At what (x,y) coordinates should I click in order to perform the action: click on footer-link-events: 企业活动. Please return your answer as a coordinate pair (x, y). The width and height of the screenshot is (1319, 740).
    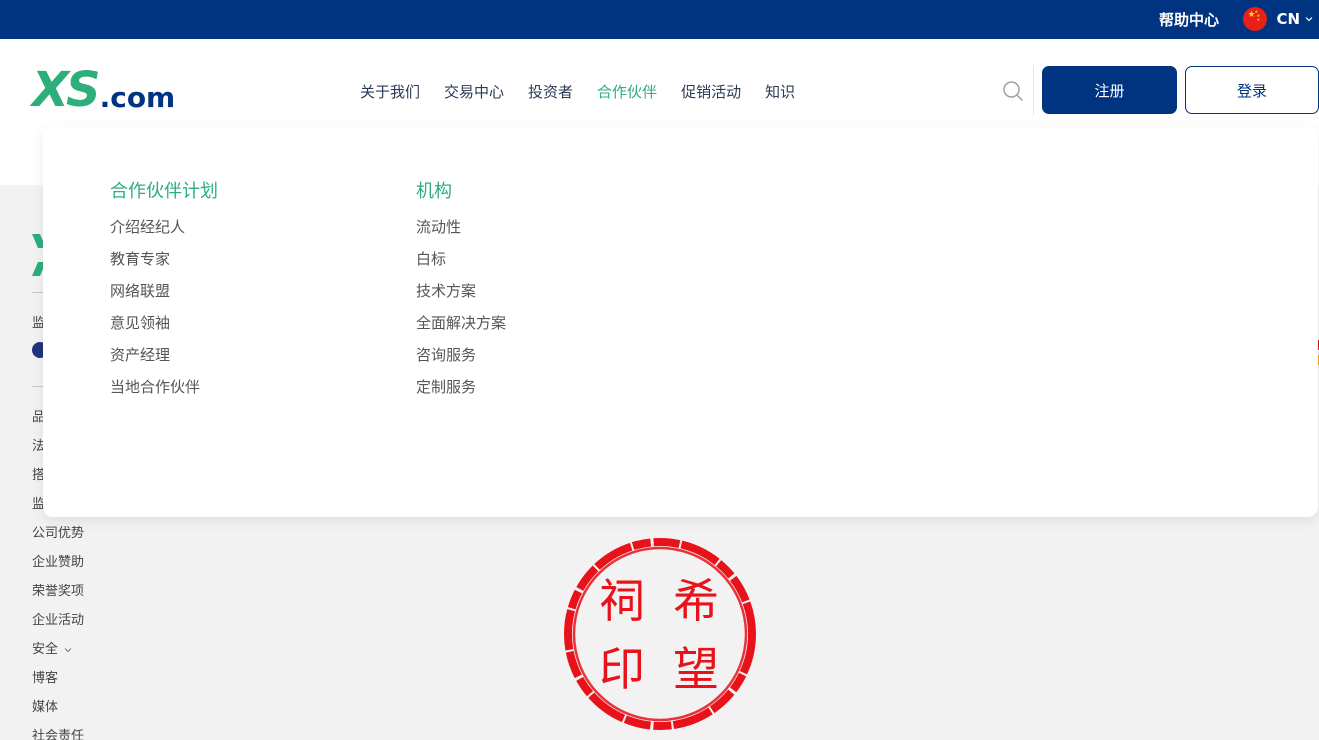
    Looking at the image, I should click on (58, 618).